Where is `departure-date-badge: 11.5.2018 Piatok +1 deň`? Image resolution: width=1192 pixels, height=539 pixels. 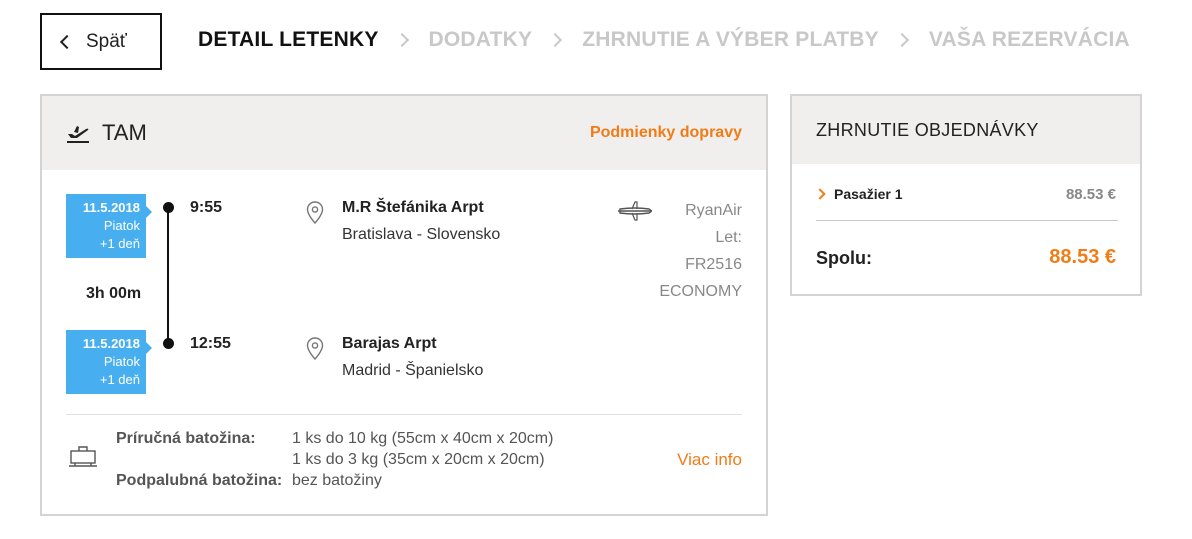 departure-date-badge: 11.5.2018 Piatok +1 deň is located at coordinates (109, 226).